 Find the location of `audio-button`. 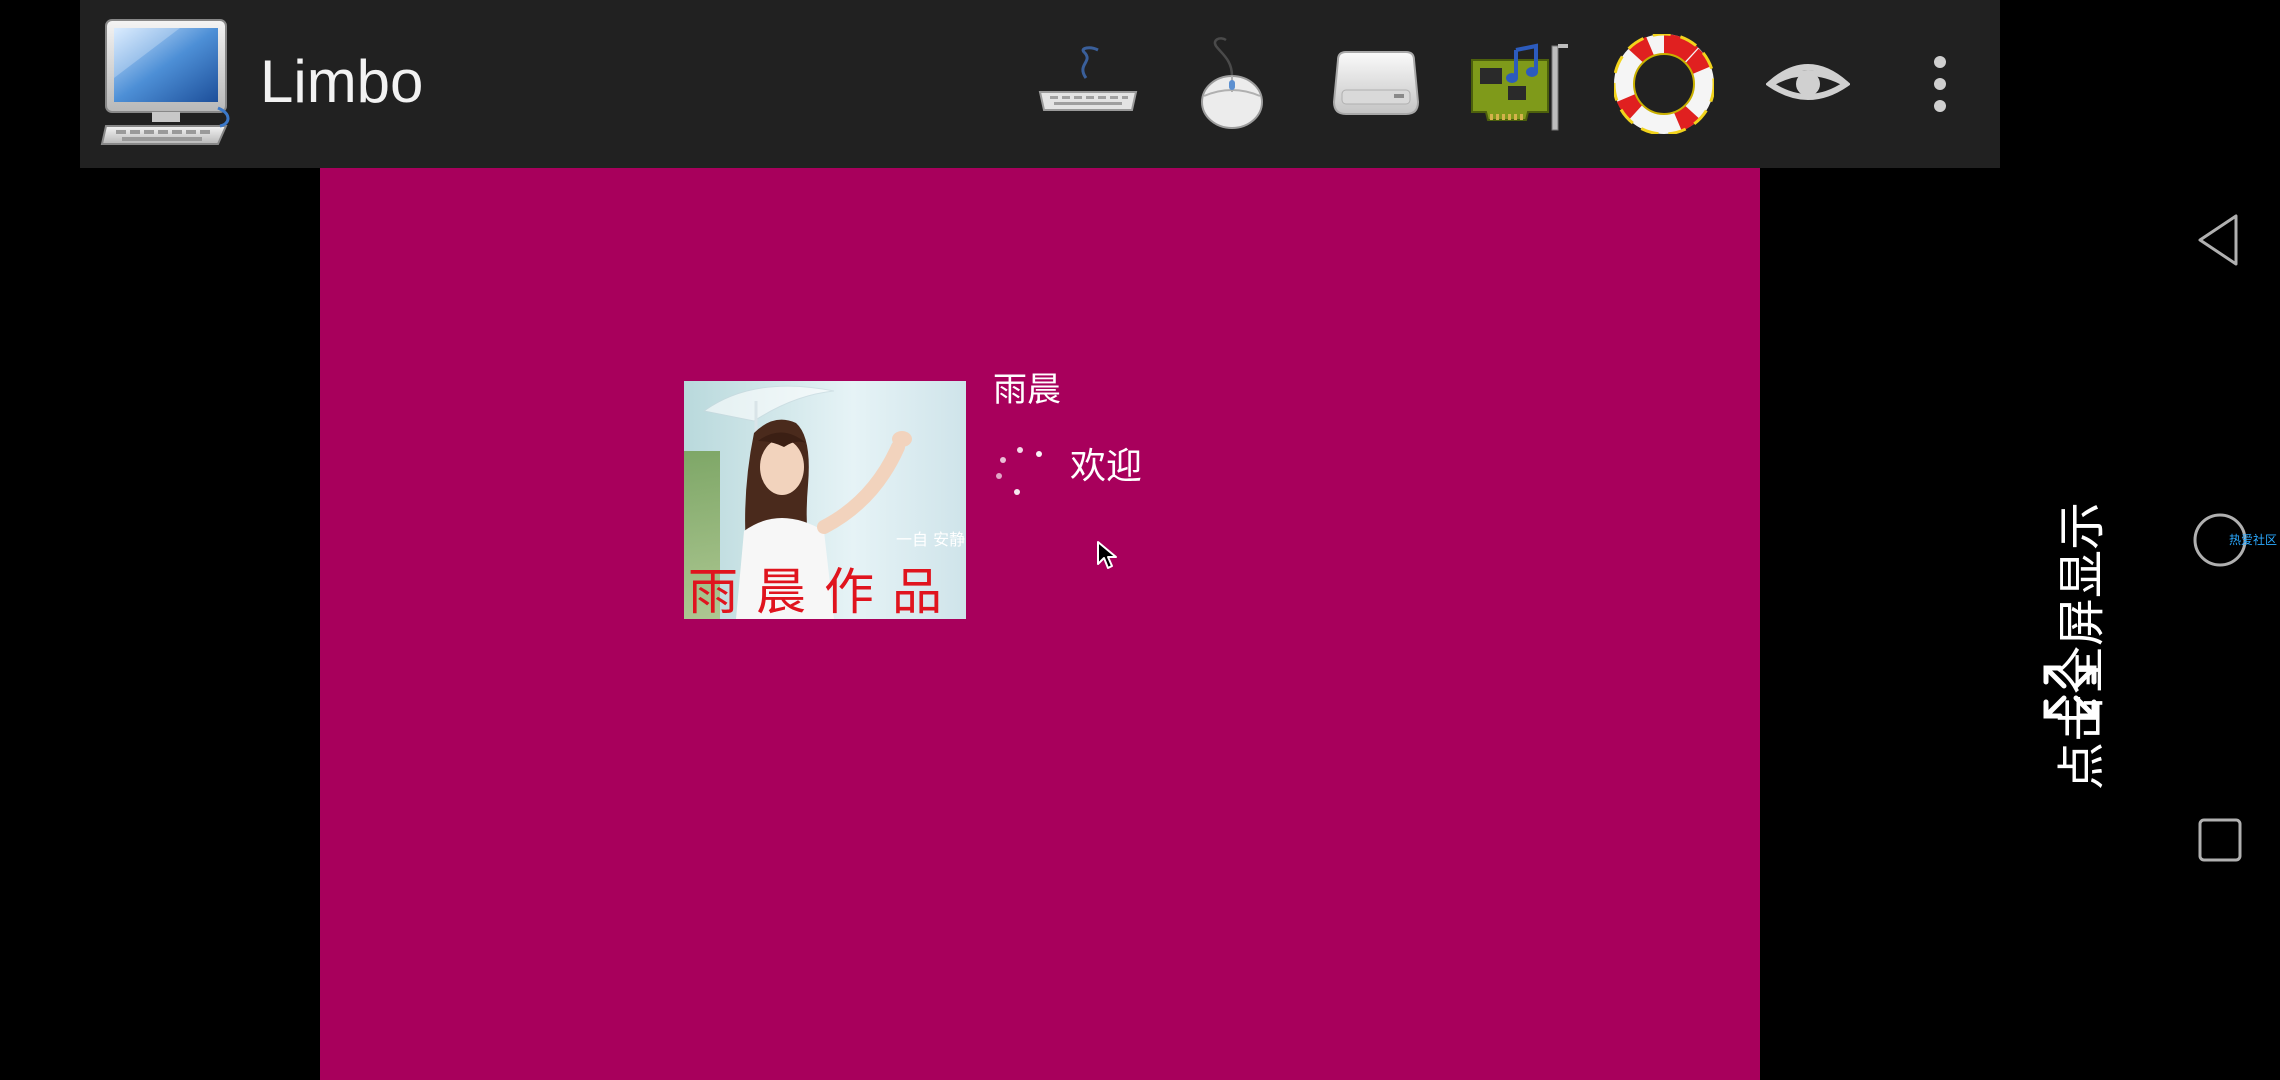

audio-button is located at coordinates (1520, 84).